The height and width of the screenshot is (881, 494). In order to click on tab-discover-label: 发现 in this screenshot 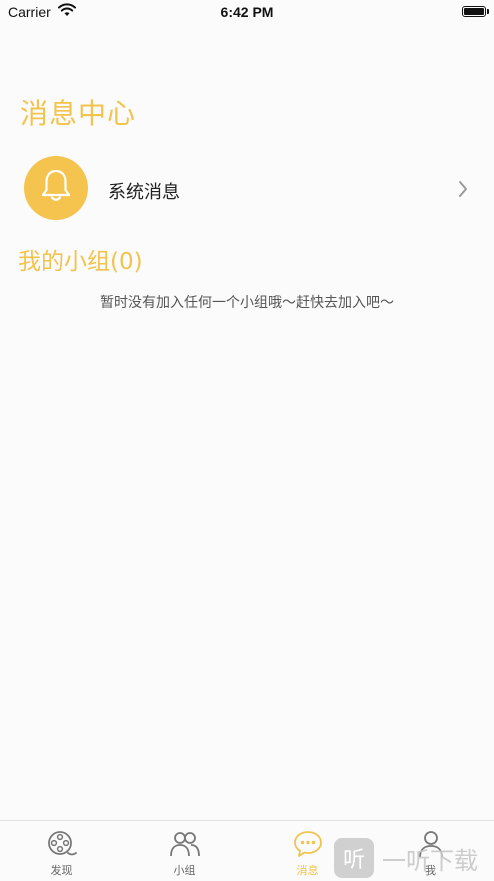, I will do `click(61, 870)`.